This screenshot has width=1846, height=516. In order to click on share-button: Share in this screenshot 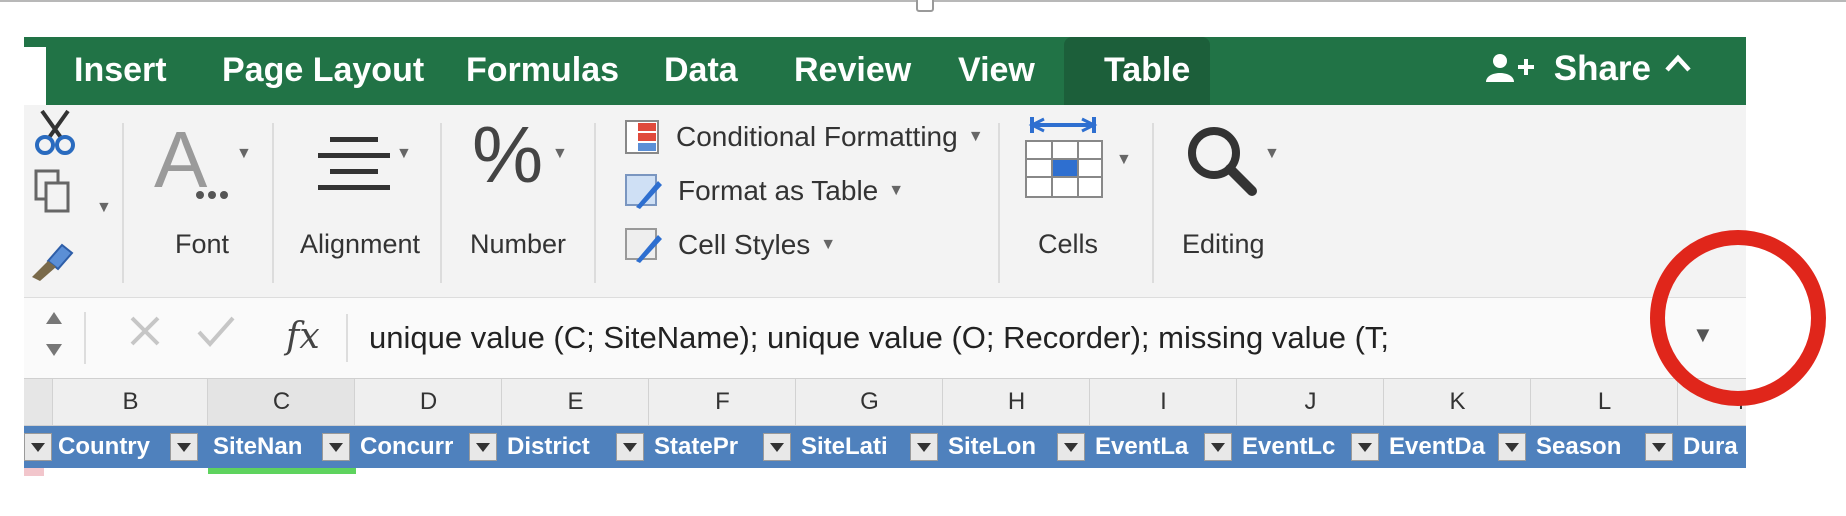, I will do `click(1567, 69)`.